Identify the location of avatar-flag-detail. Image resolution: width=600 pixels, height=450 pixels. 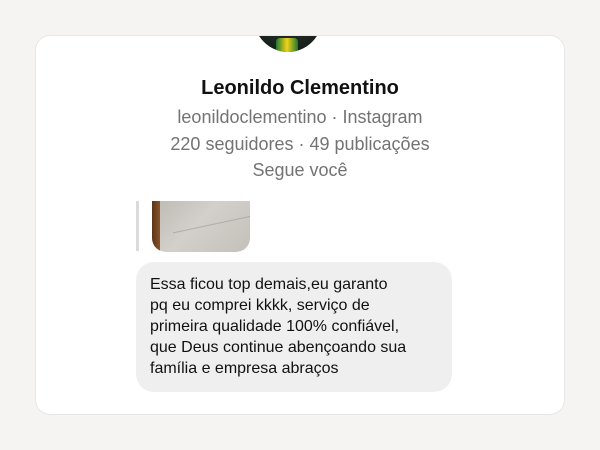
(287, 45).